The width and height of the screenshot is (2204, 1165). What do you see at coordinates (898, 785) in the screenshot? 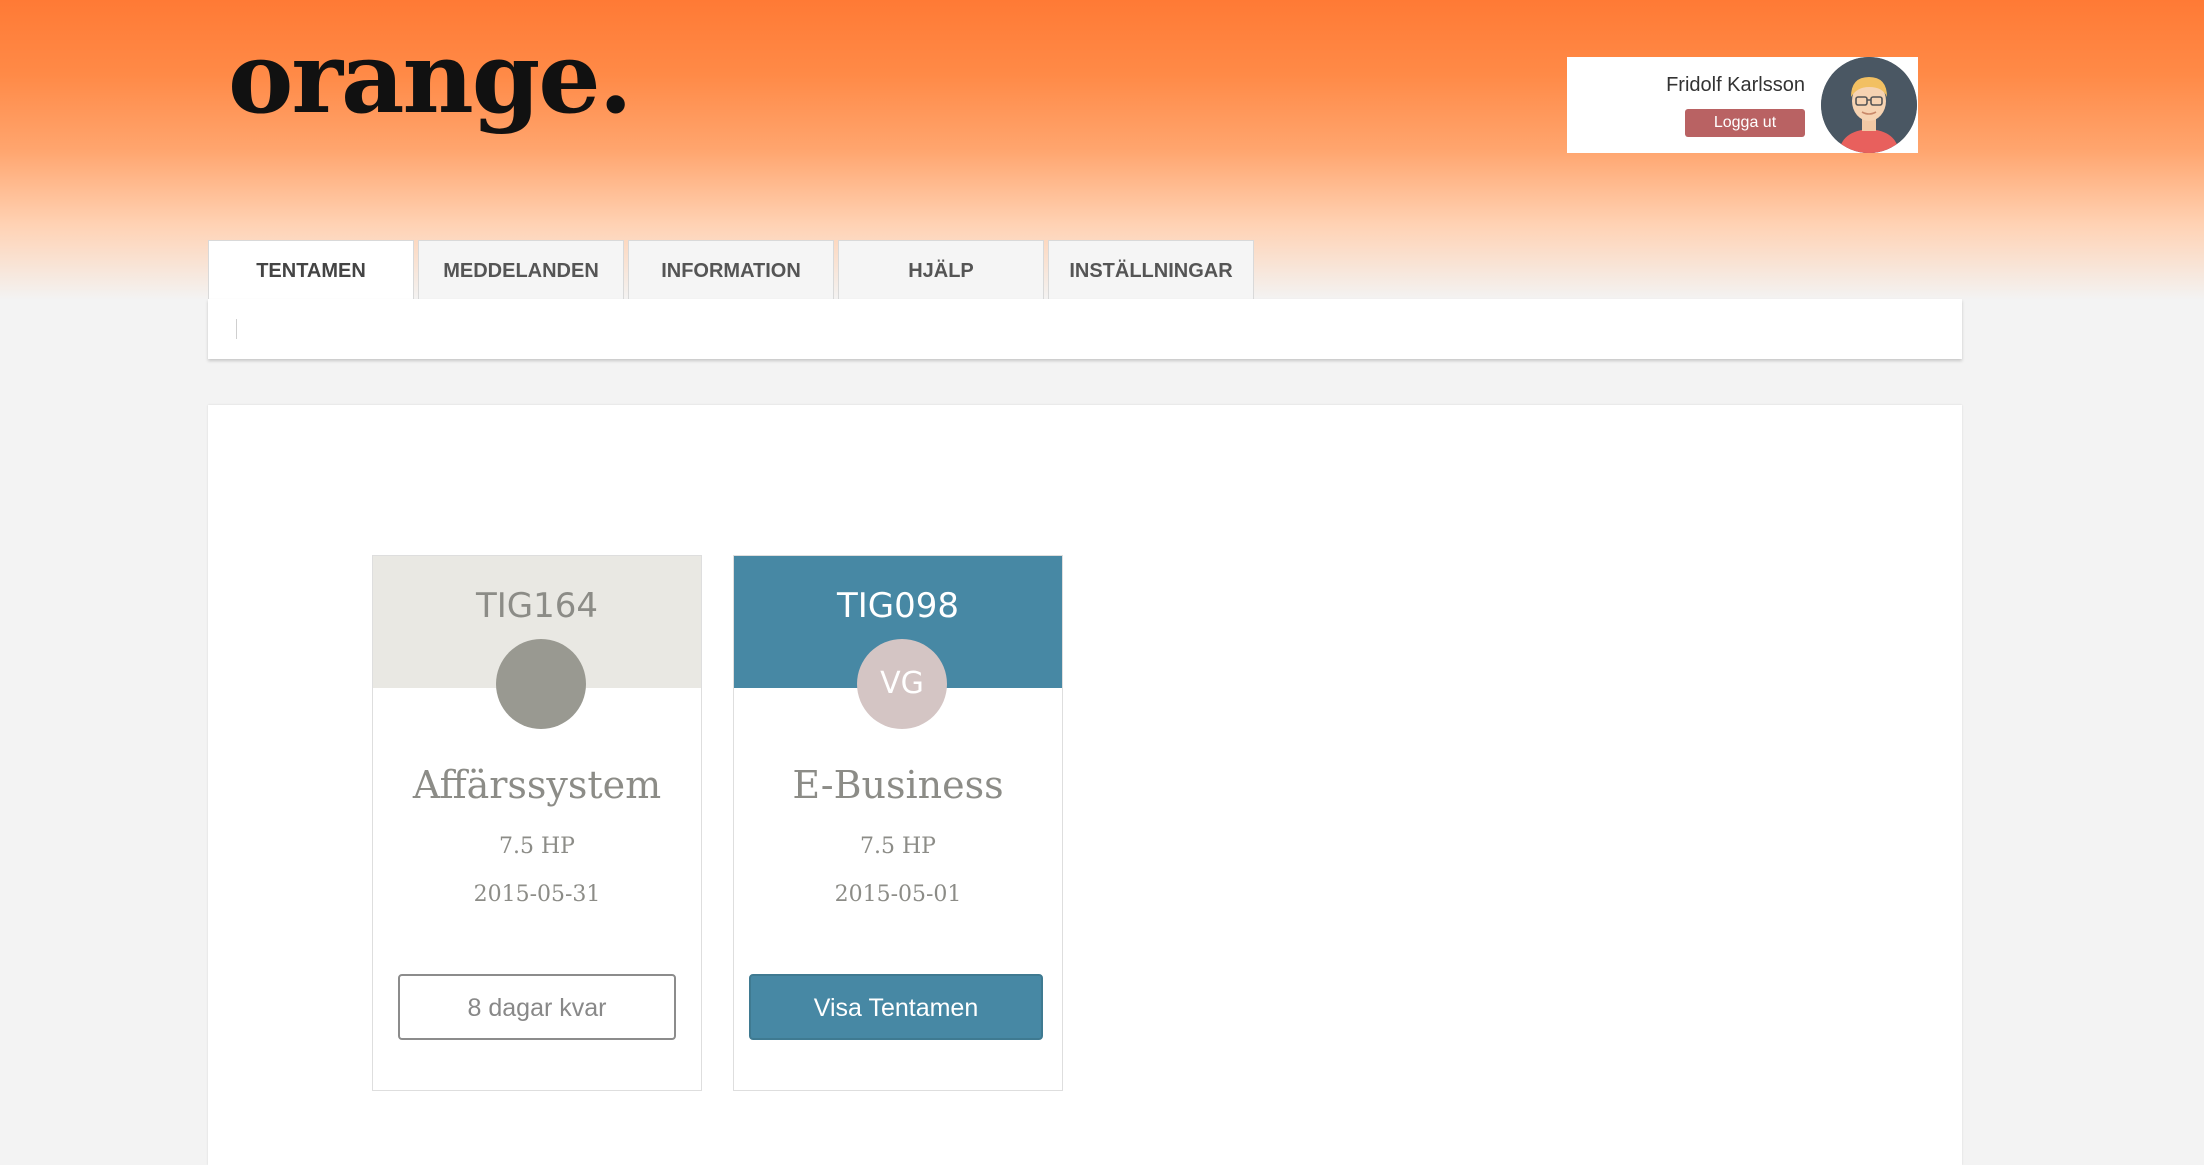
I see `exam-title: E-Business` at bounding box center [898, 785].